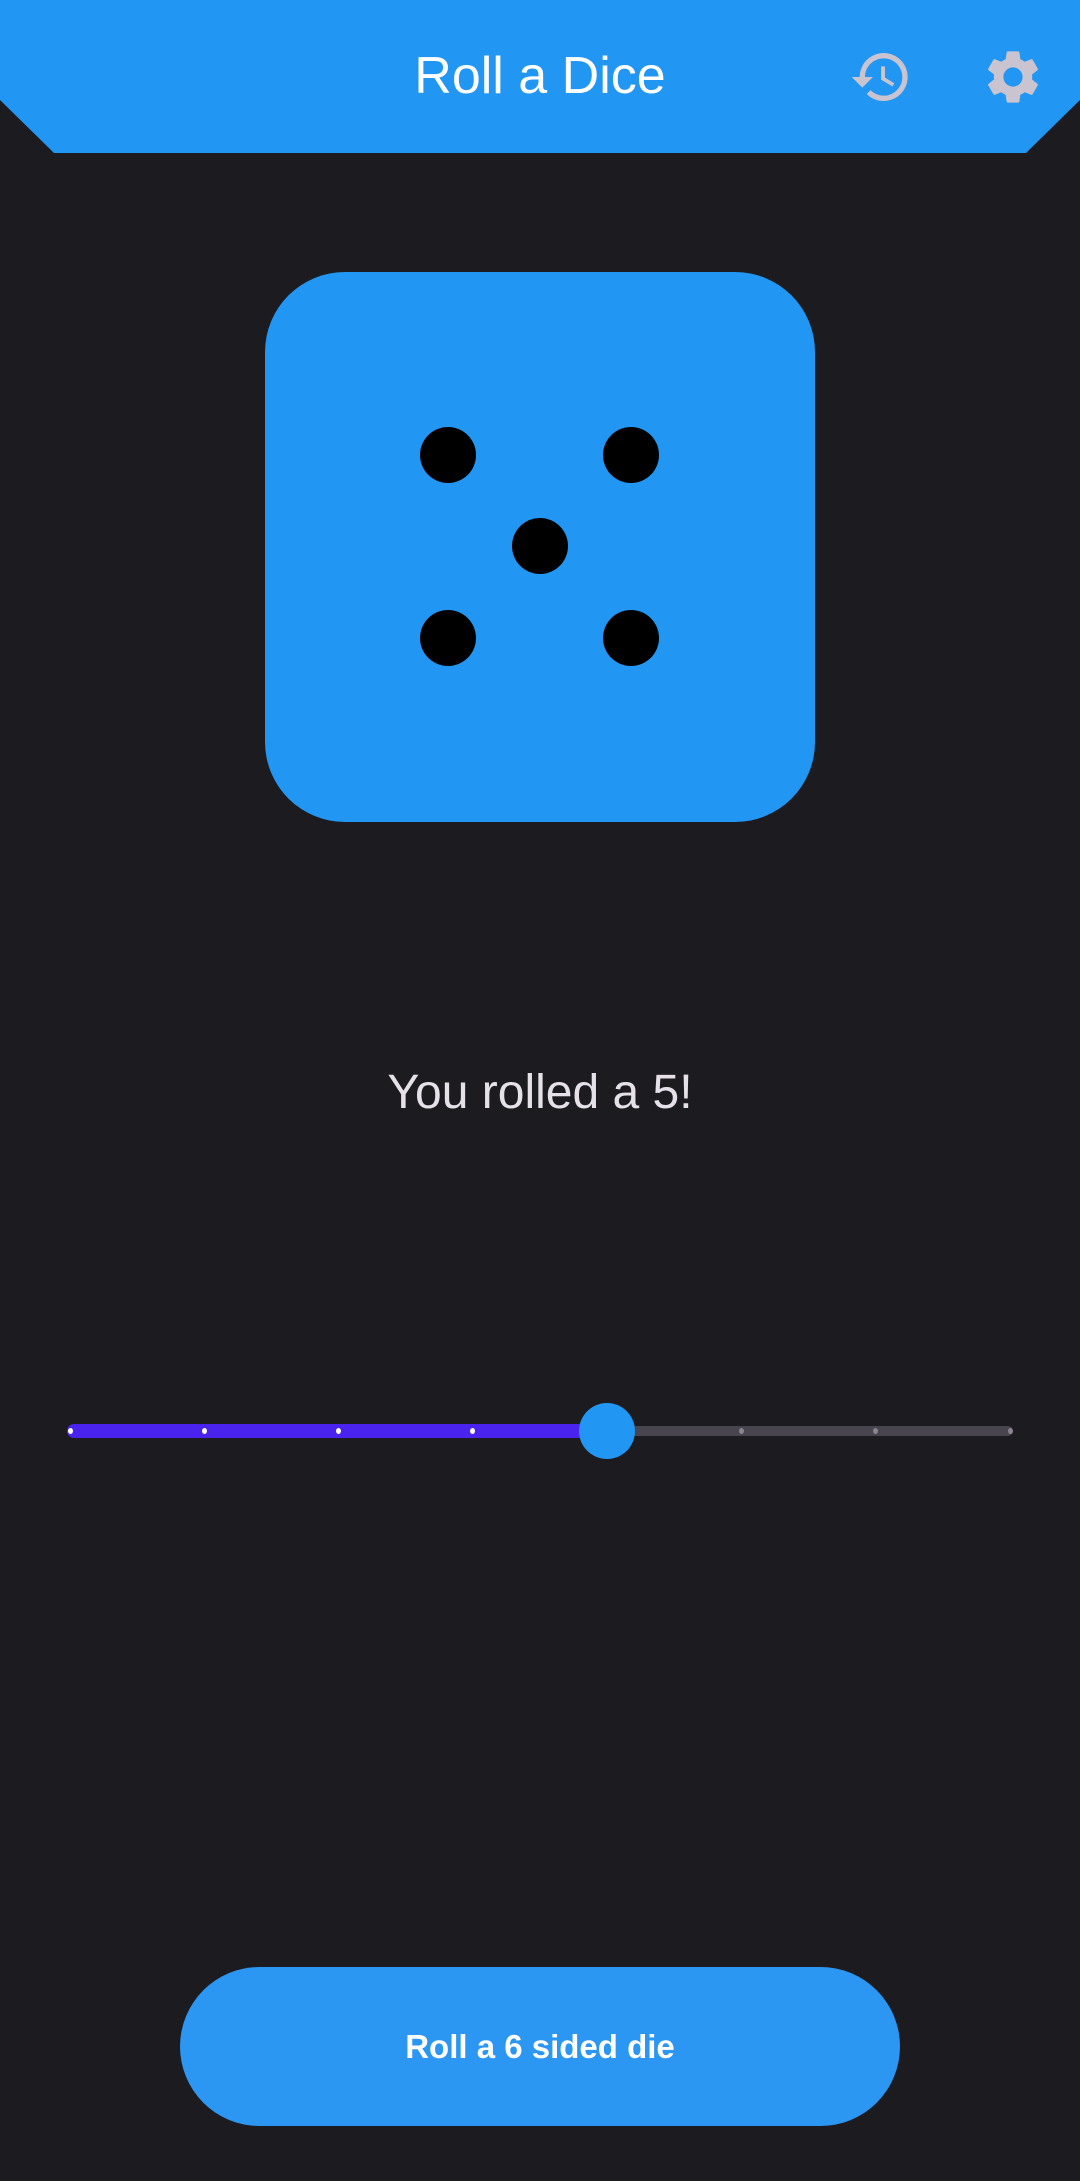 This screenshot has width=1080, height=2181. I want to click on history-icon, so click(879, 77).